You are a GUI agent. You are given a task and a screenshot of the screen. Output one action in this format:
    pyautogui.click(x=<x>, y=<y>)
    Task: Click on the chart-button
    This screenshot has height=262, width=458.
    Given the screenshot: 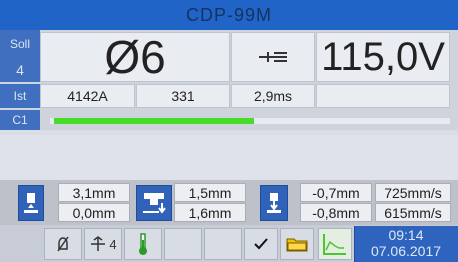 What is the action you would take?
    pyautogui.click(x=335, y=244)
    